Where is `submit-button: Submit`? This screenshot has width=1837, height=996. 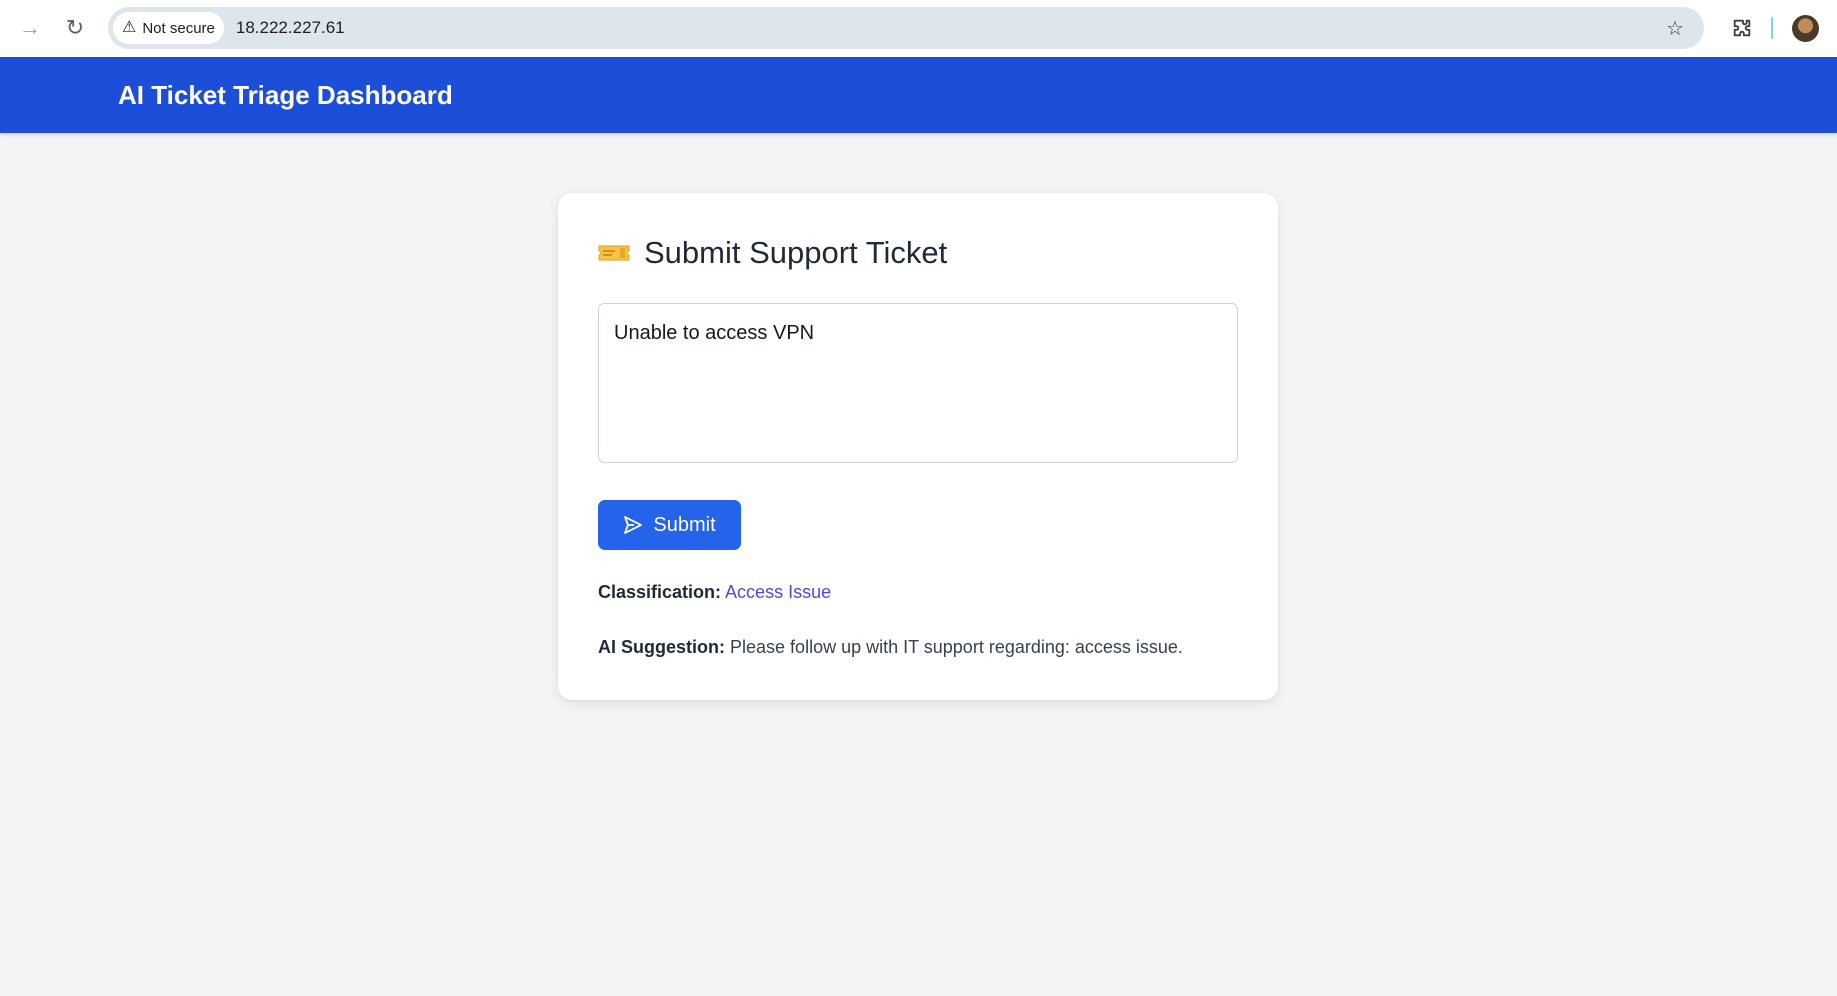 submit-button: Submit is located at coordinates (669, 525).